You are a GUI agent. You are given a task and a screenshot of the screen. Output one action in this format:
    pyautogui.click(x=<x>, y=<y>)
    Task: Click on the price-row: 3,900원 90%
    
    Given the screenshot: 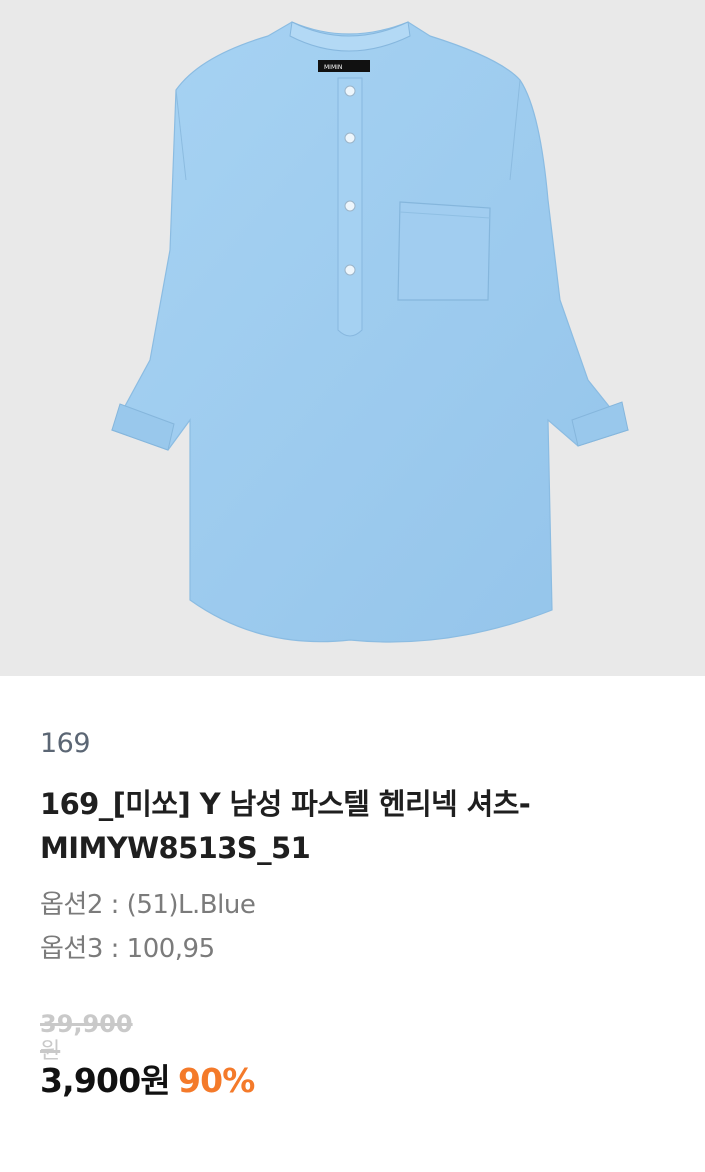 What is the action you would take?
    pyautogui.click(x=147, y=1078)
    